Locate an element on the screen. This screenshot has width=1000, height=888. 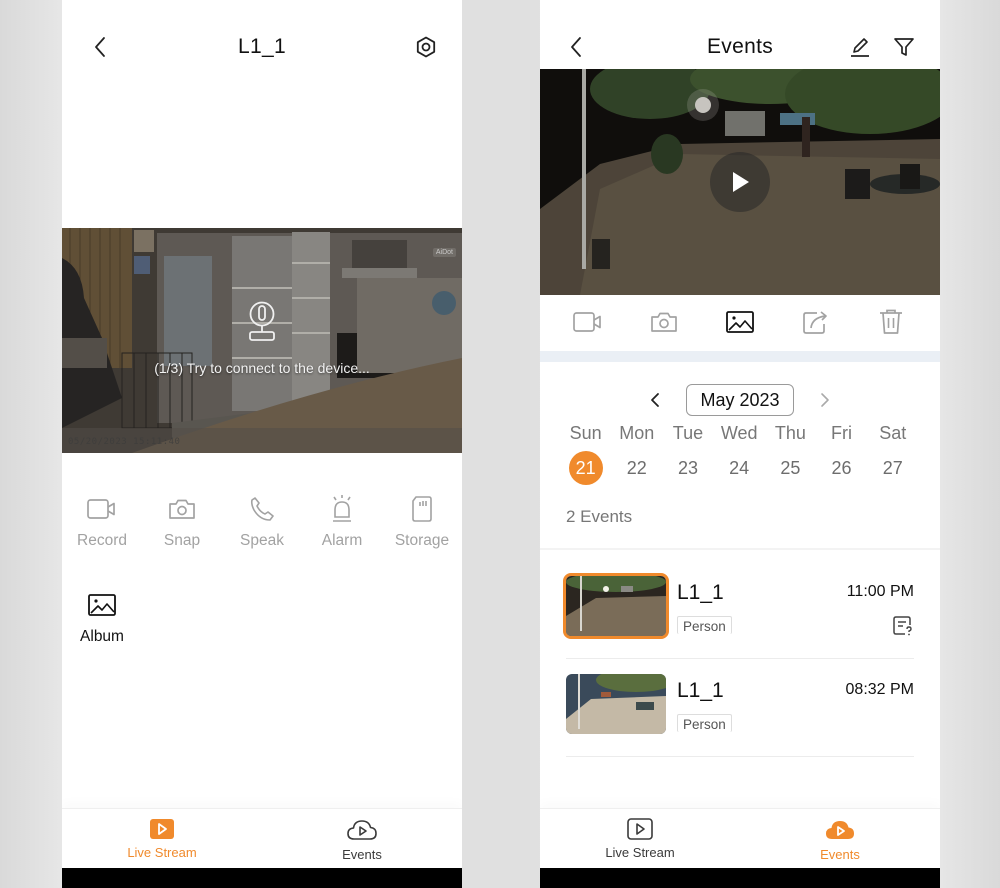
settings-button is located at coordinates (426, 47).